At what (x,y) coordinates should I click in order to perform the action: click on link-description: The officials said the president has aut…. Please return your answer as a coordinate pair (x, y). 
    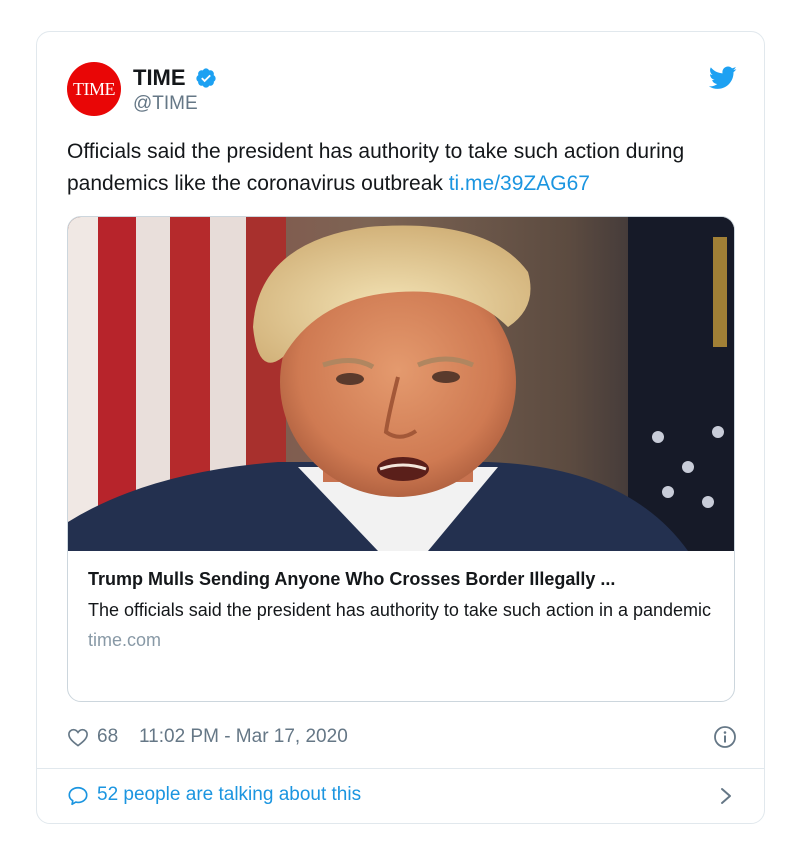
    Looking at the image, I should click on (400, 610).